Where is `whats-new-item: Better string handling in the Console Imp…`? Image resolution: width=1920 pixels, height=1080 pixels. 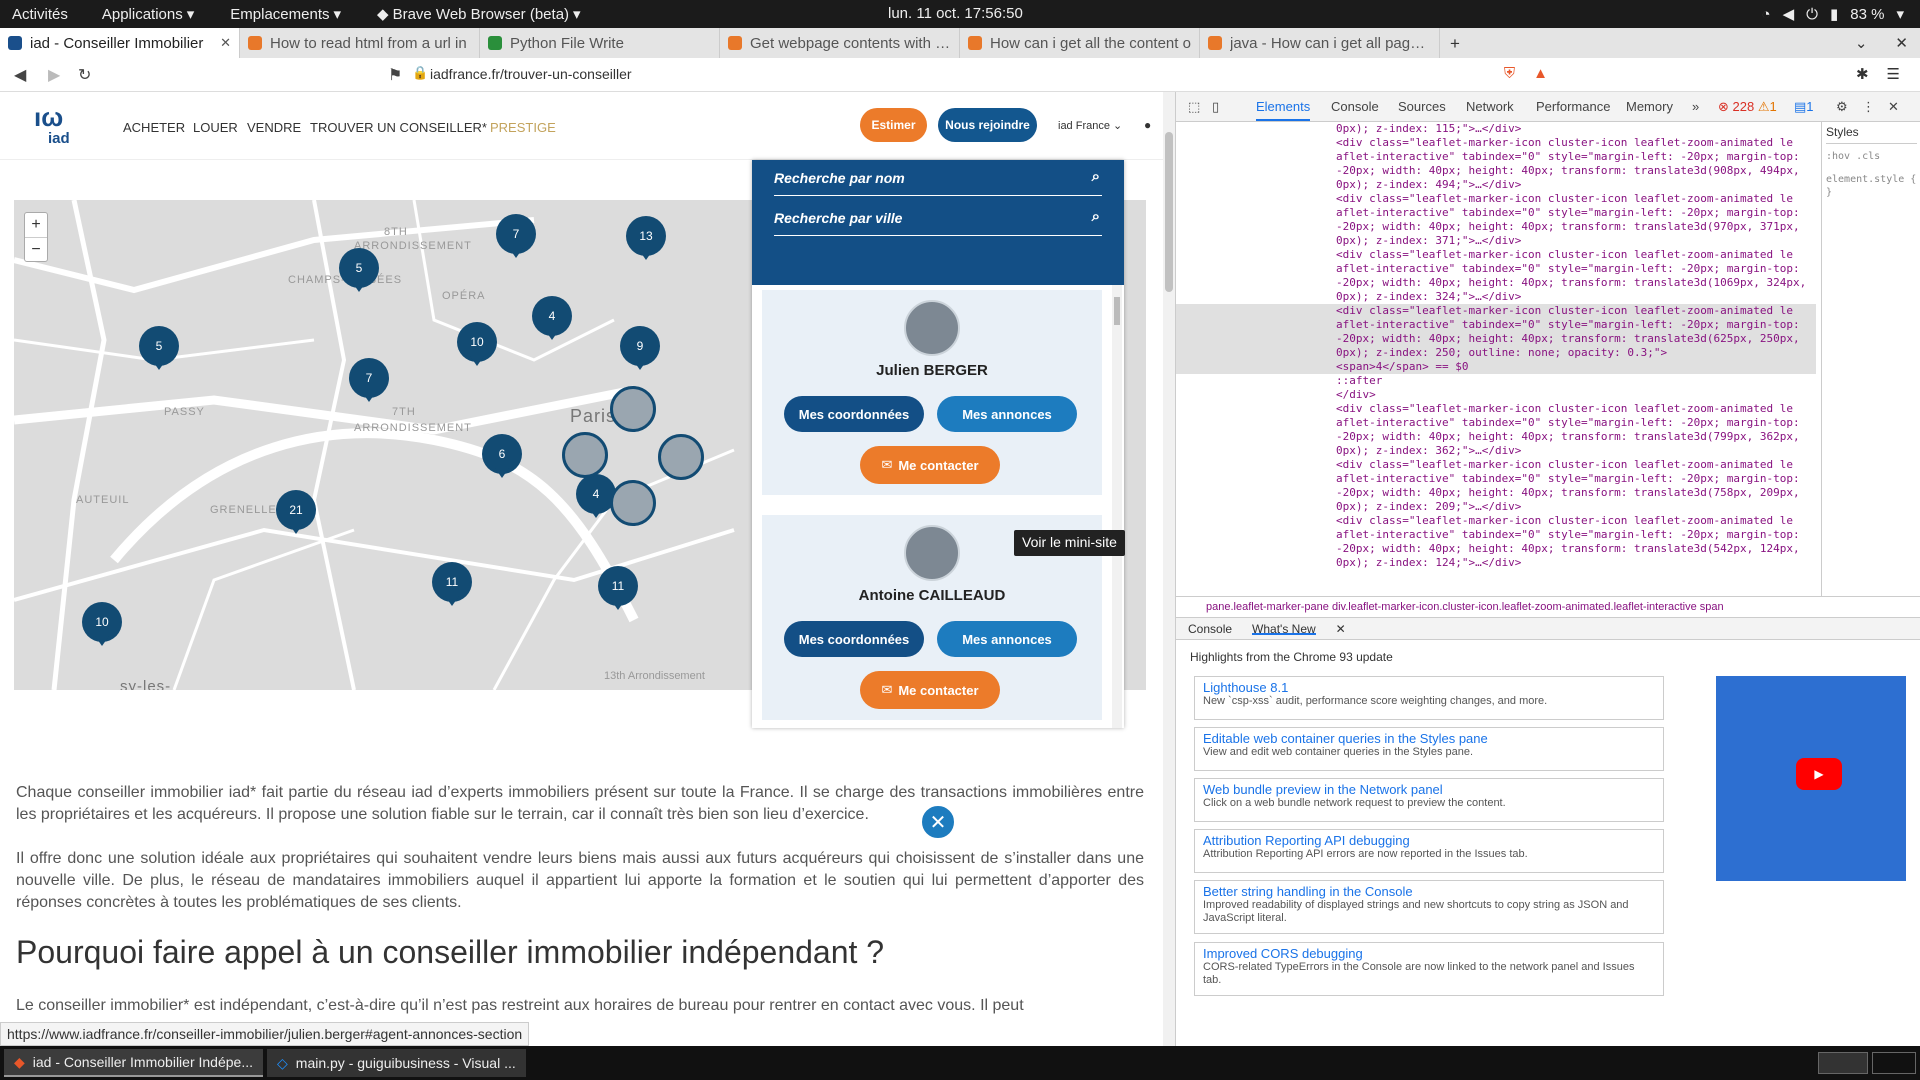 whats-new-item: Better string handling in the Console Imp… is located at coordinates (1429, 907).